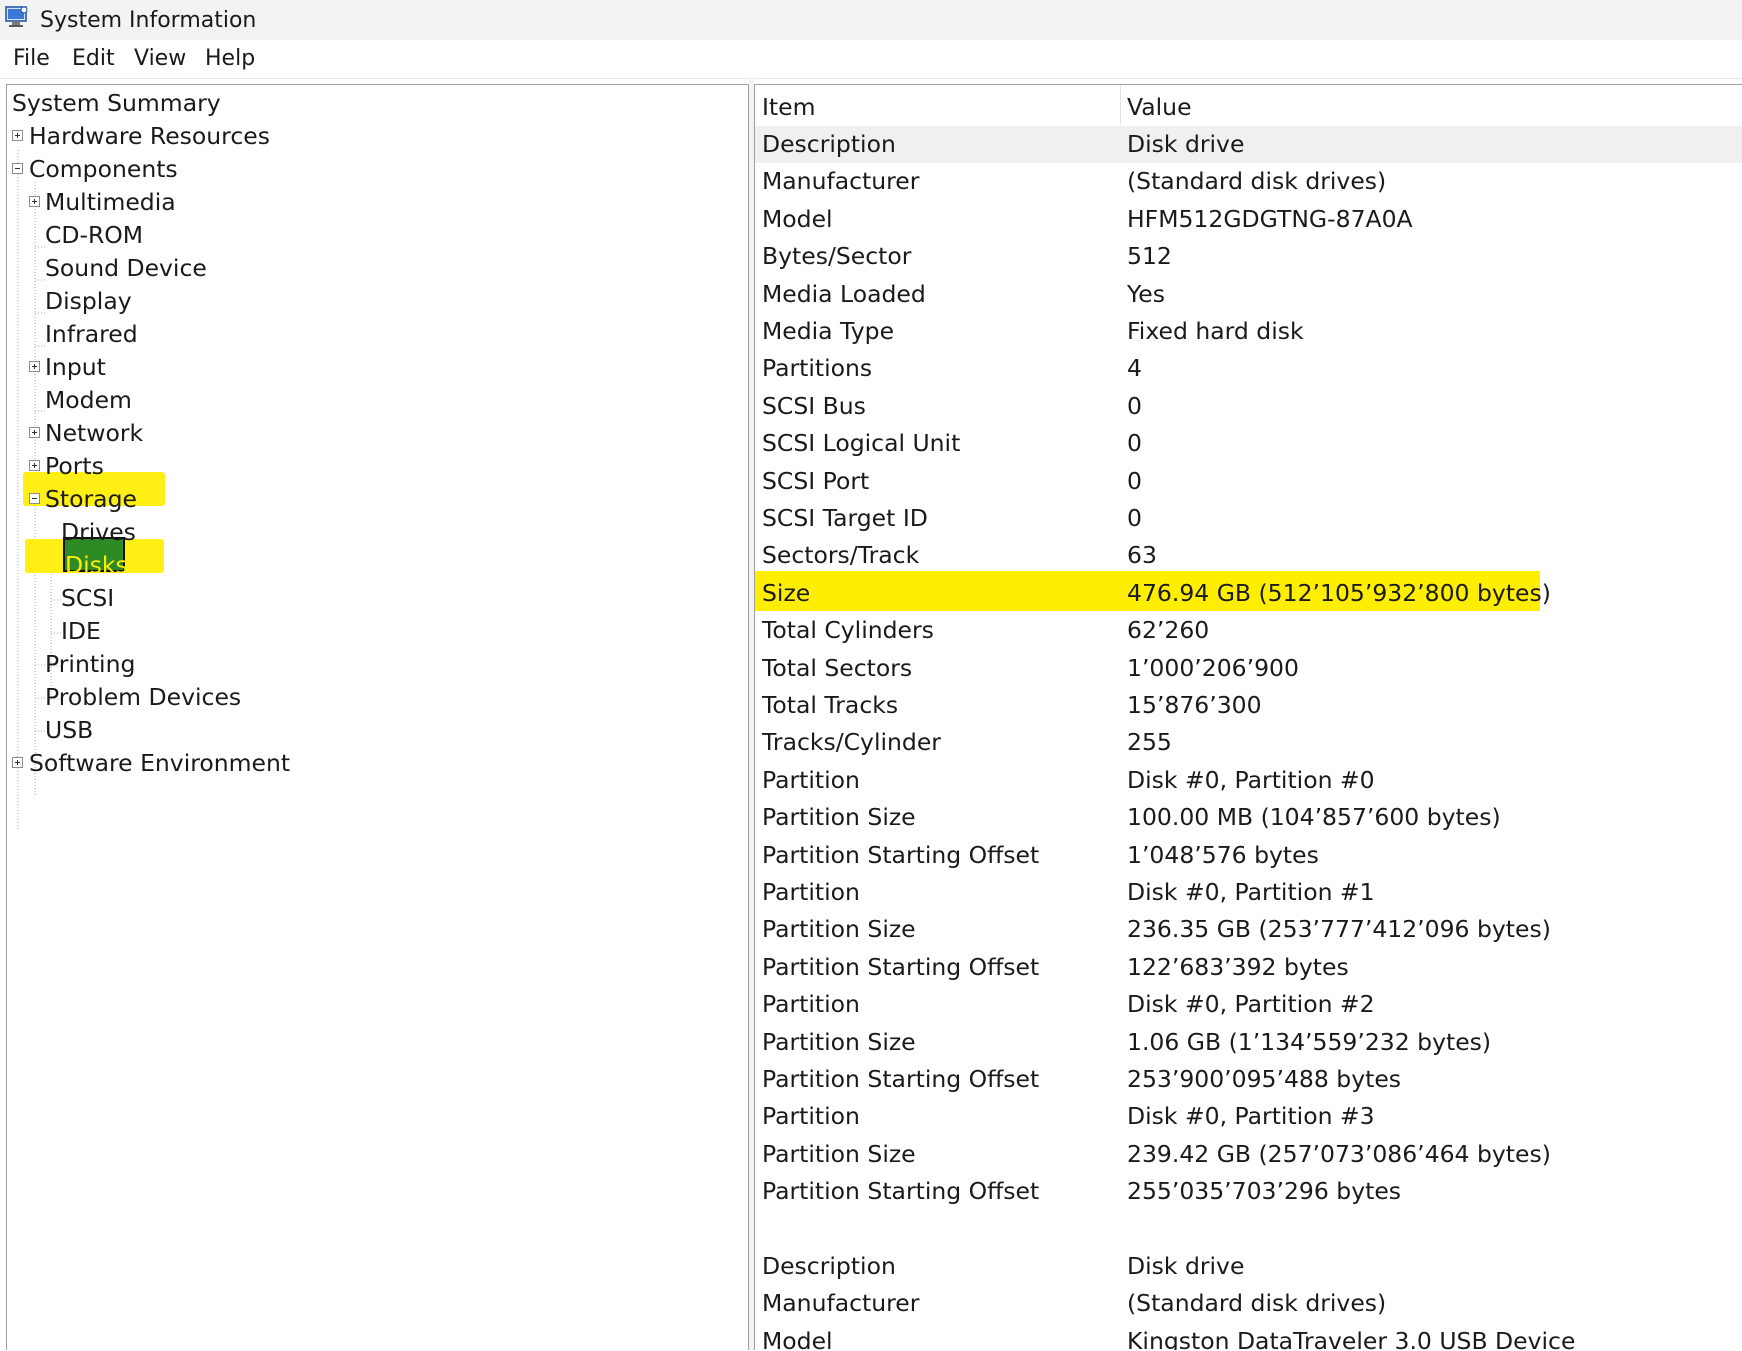  What do you see at coordinates (789, 107) in the screenshot?
I see `column-header-item: Item` at bounding box center [789, 107].